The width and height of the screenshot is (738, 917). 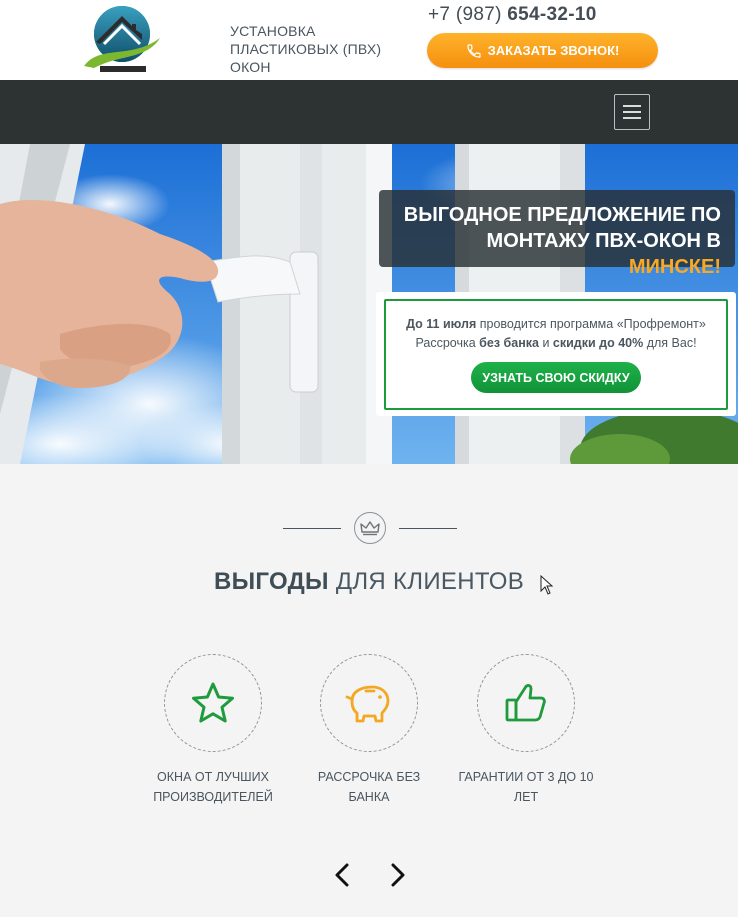 What do you see at coordinates (369, 703) in the screenshot?
I see `piggy-bank-icon` at bounding box center [369, 703].